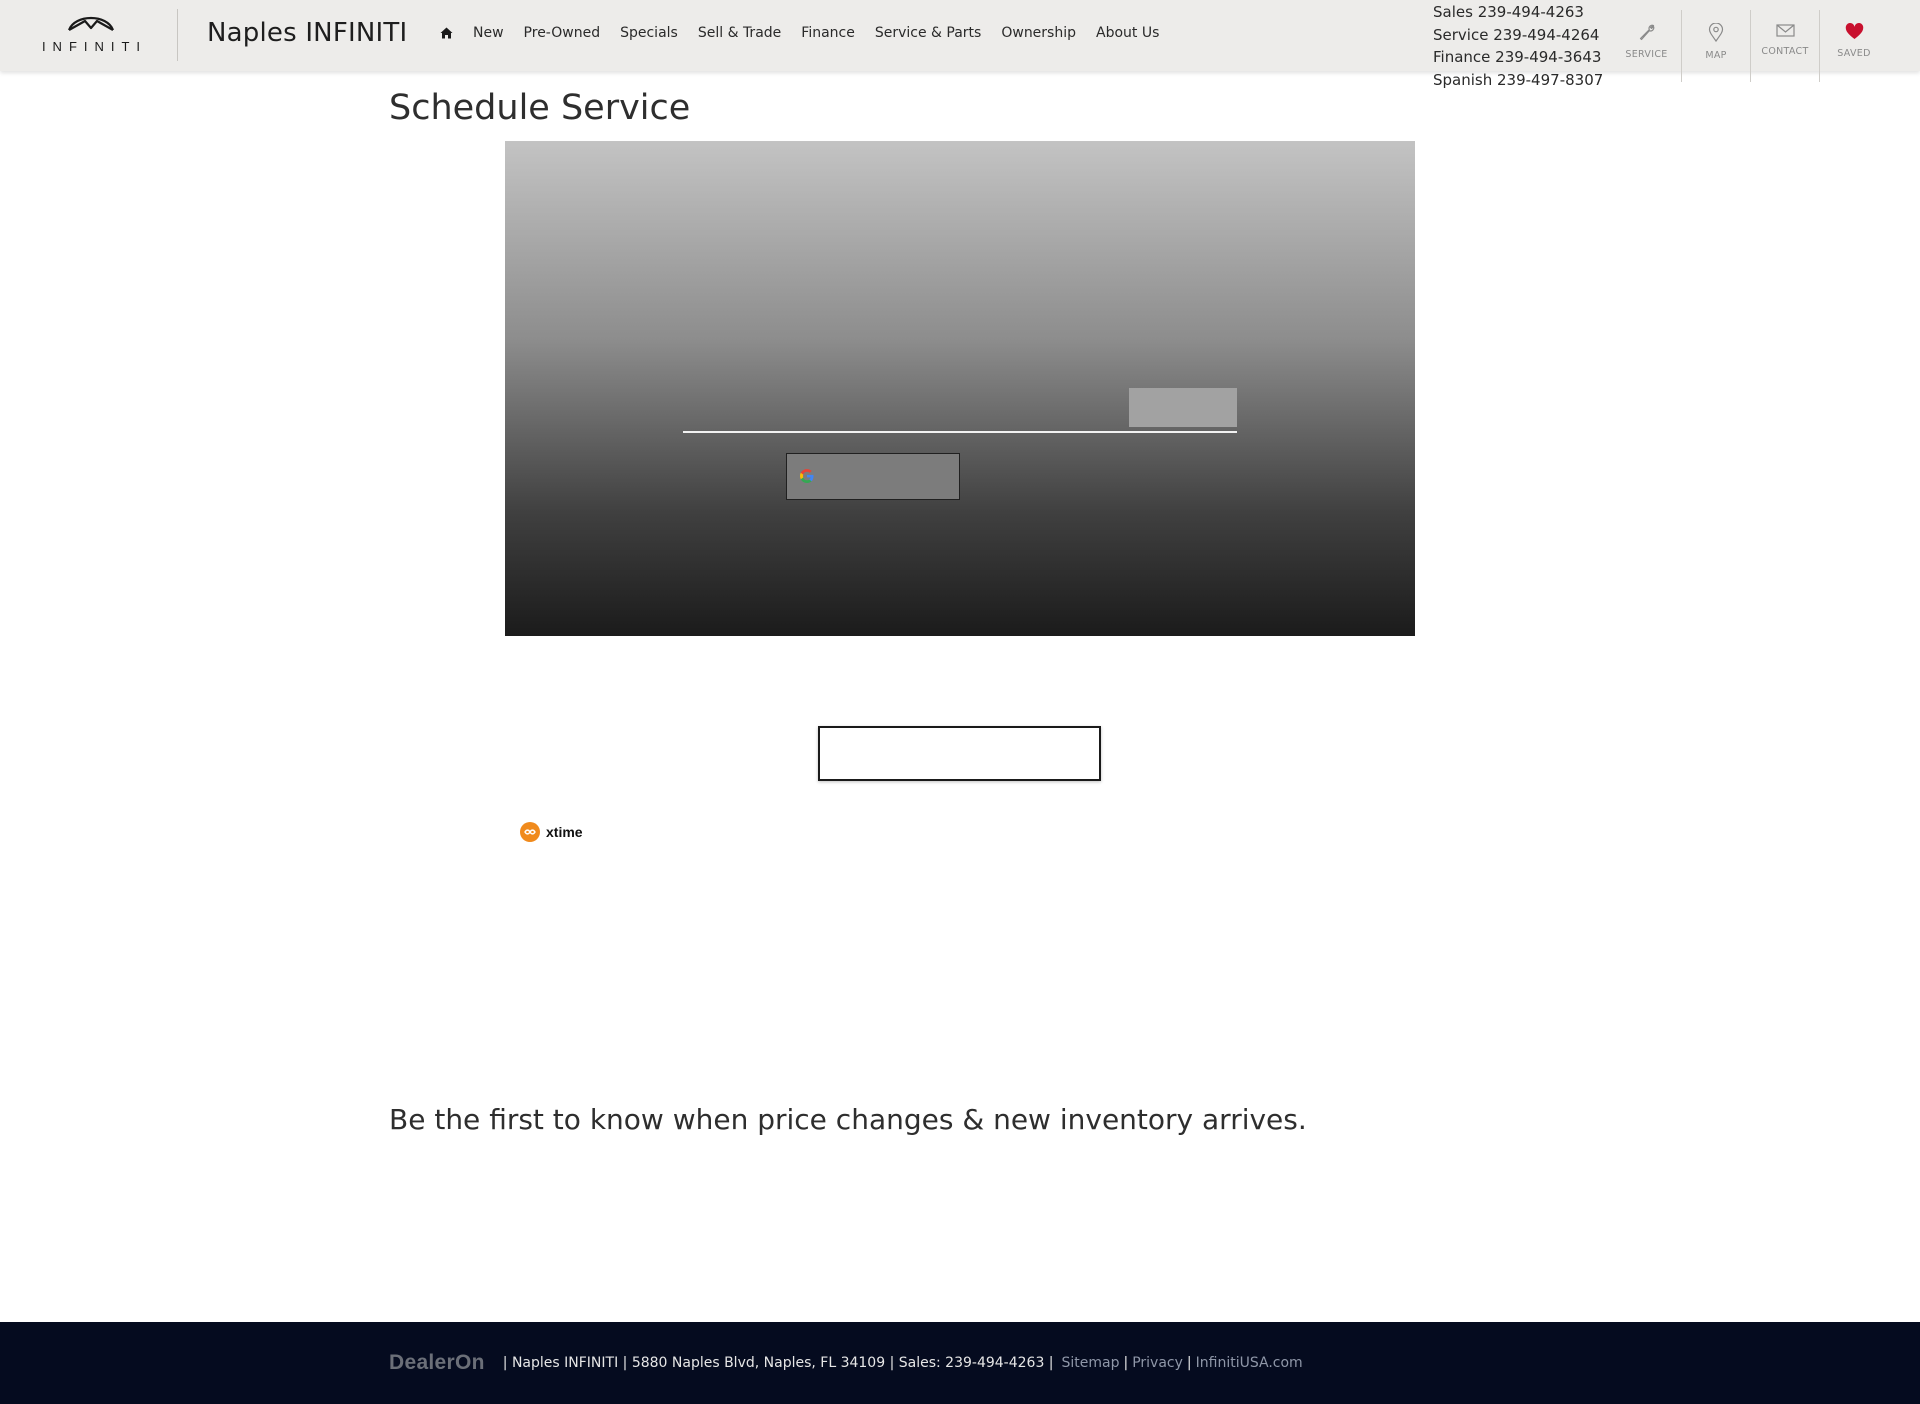  Describe the element at coordinates (540, 108) in the screenshot. I see `page-title: Schedule Service` at that location.